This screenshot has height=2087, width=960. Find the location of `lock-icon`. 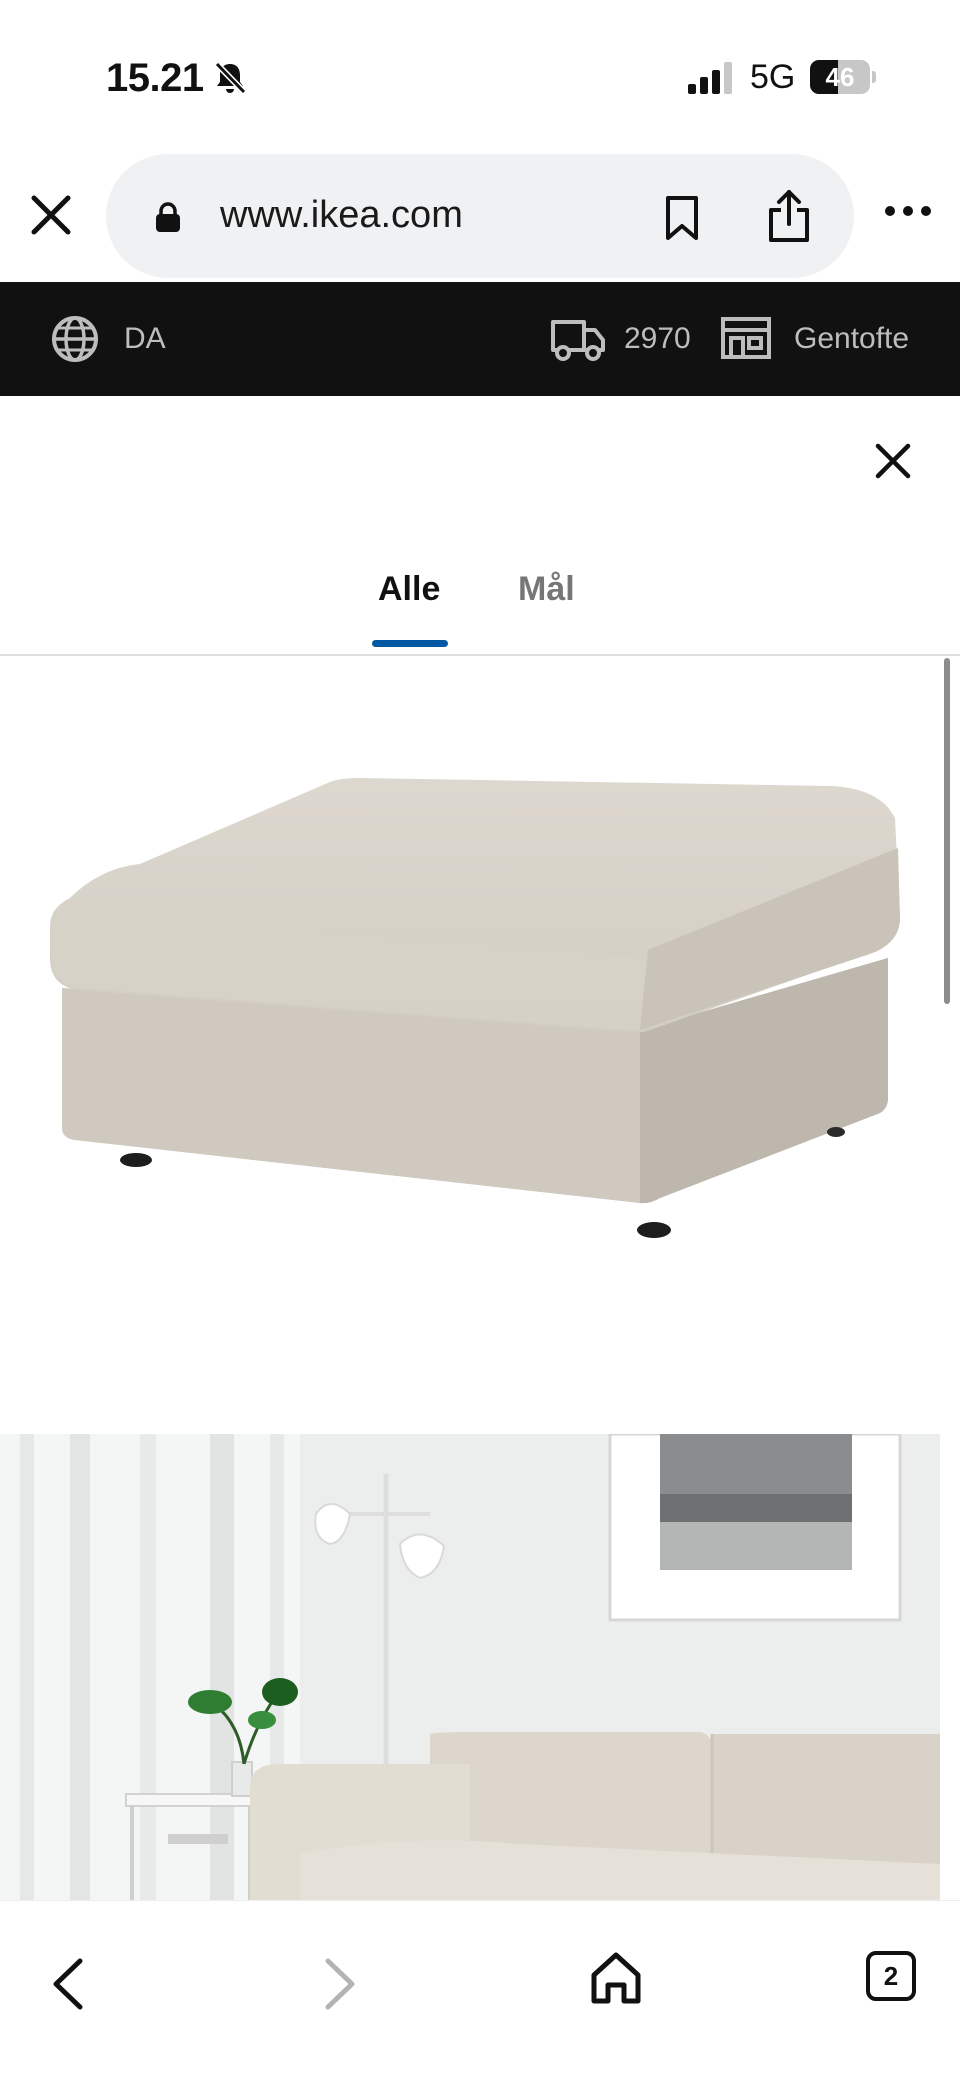

lock-icon is located at coordinates (168, 217).